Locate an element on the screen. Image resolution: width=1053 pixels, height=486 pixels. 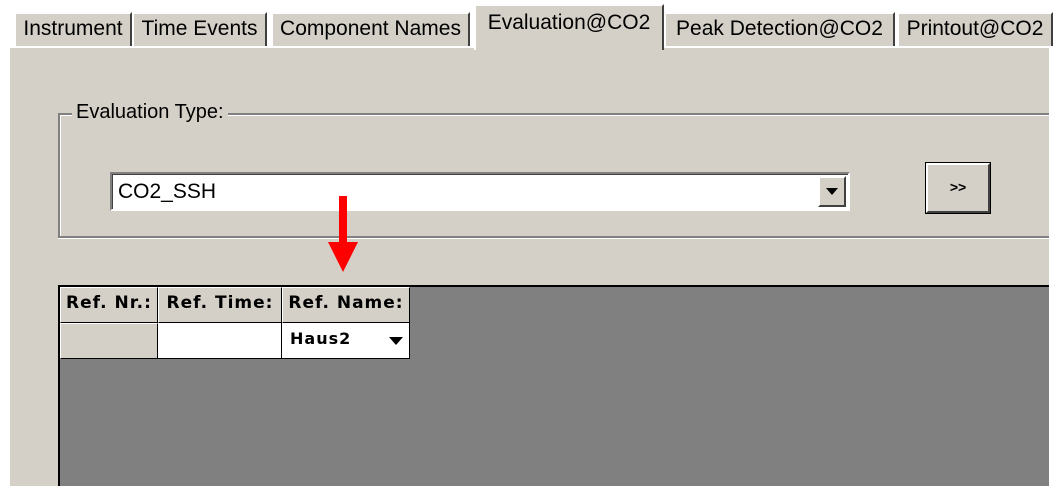
ref-name-value: Haus2 is located at coordinates (321, 338).